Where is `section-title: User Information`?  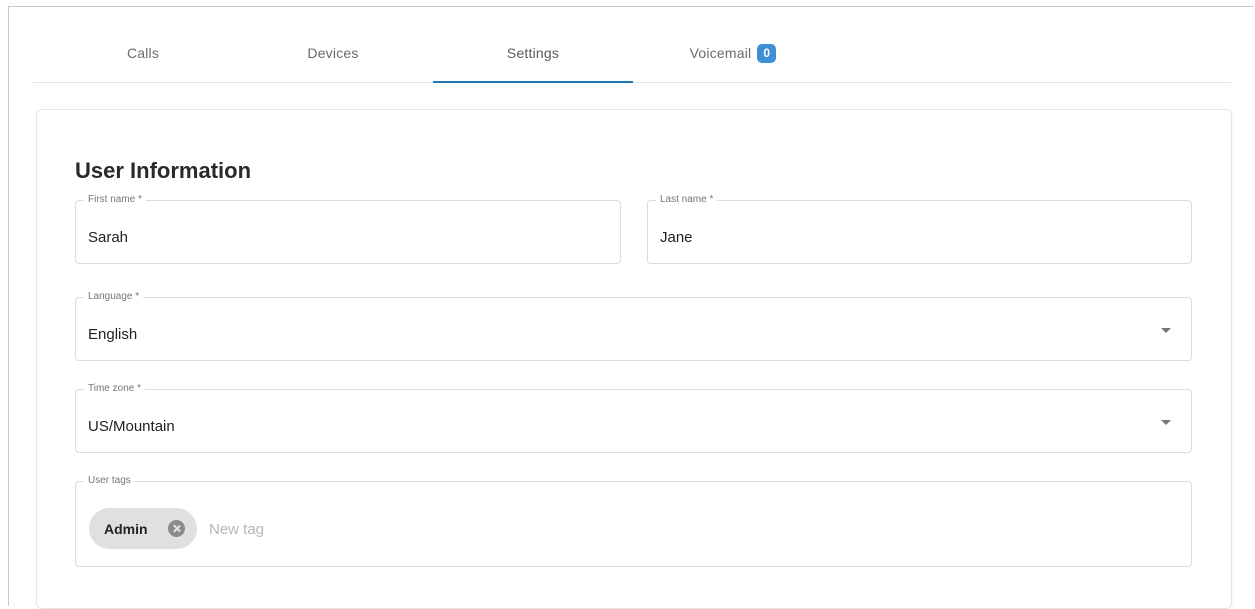
section-title: User Information is located at coordinates (163, 170).